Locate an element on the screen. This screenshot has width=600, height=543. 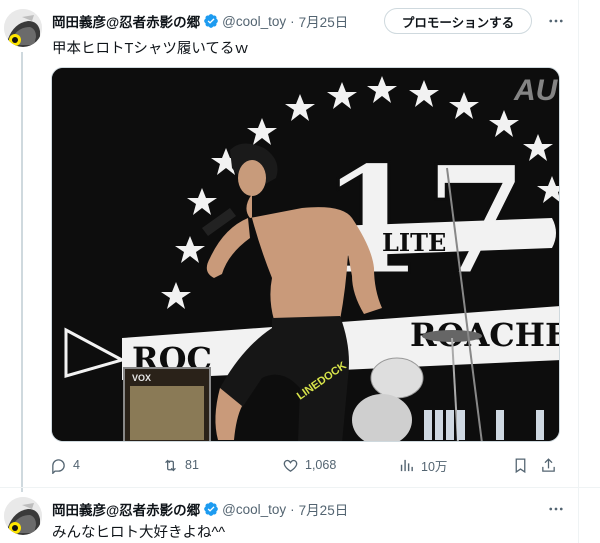
share-icon is located at coordinates (548, 464).